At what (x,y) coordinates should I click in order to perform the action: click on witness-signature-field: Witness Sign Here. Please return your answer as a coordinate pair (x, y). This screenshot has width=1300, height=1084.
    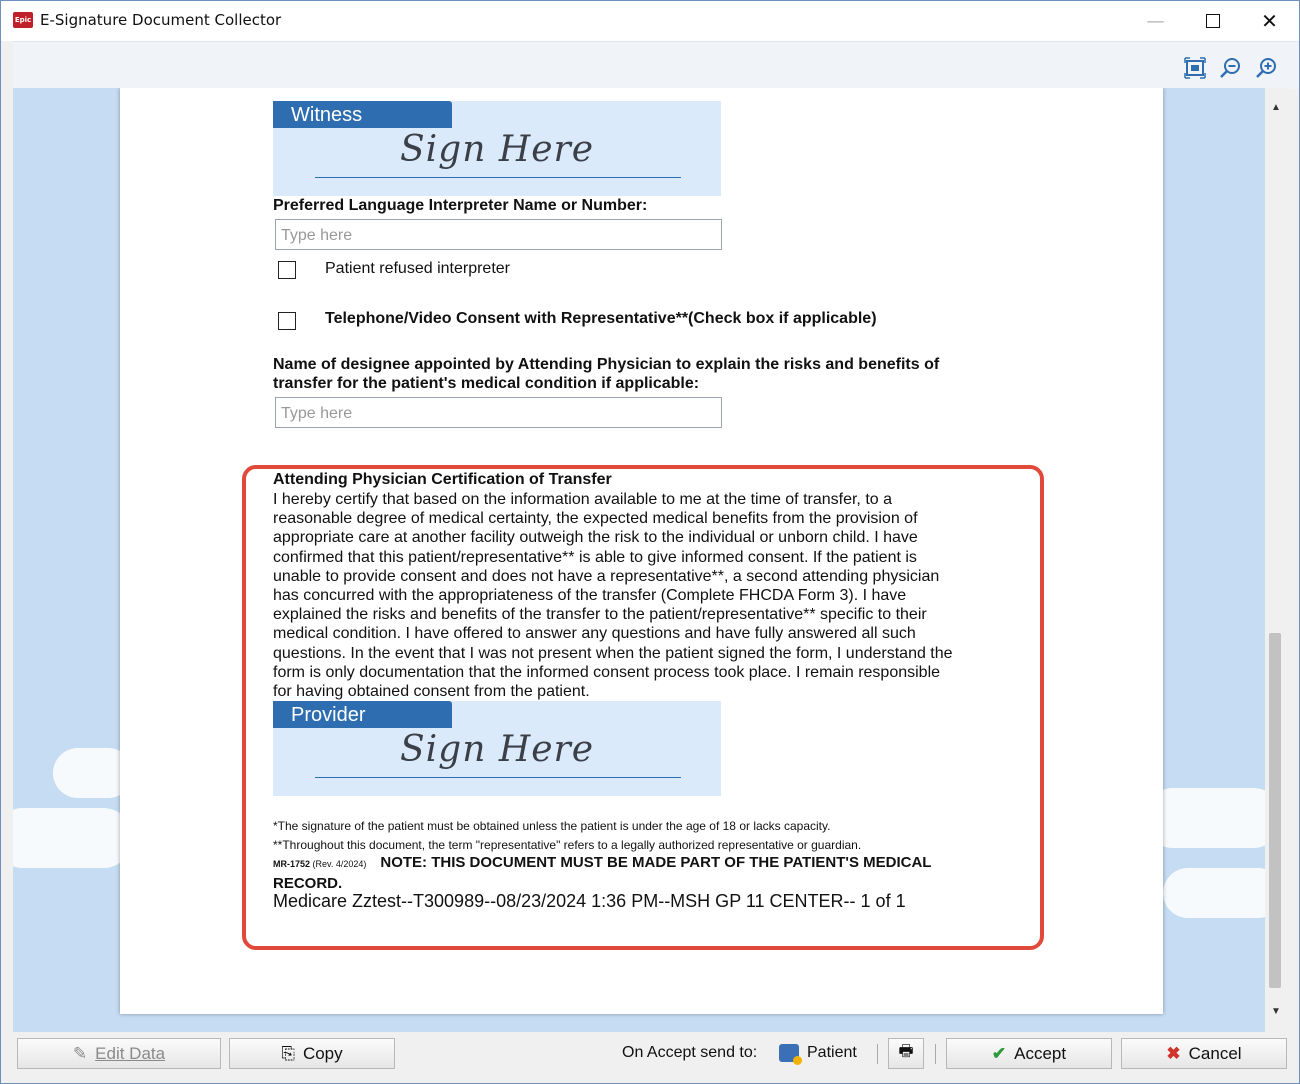
    Looking at the image, I should click on (497, 148).